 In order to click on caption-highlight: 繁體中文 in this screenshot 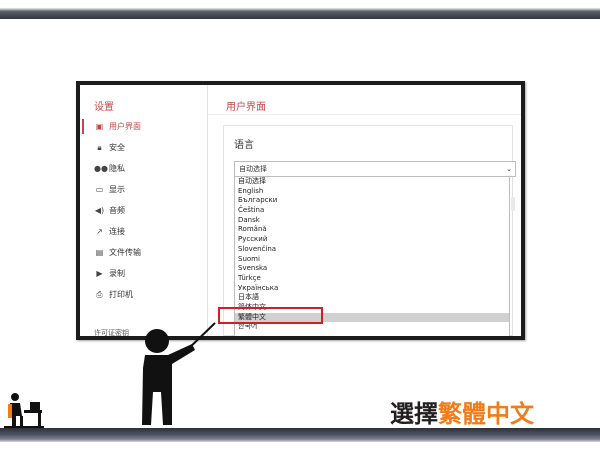, I will do `click(486, 414)`.